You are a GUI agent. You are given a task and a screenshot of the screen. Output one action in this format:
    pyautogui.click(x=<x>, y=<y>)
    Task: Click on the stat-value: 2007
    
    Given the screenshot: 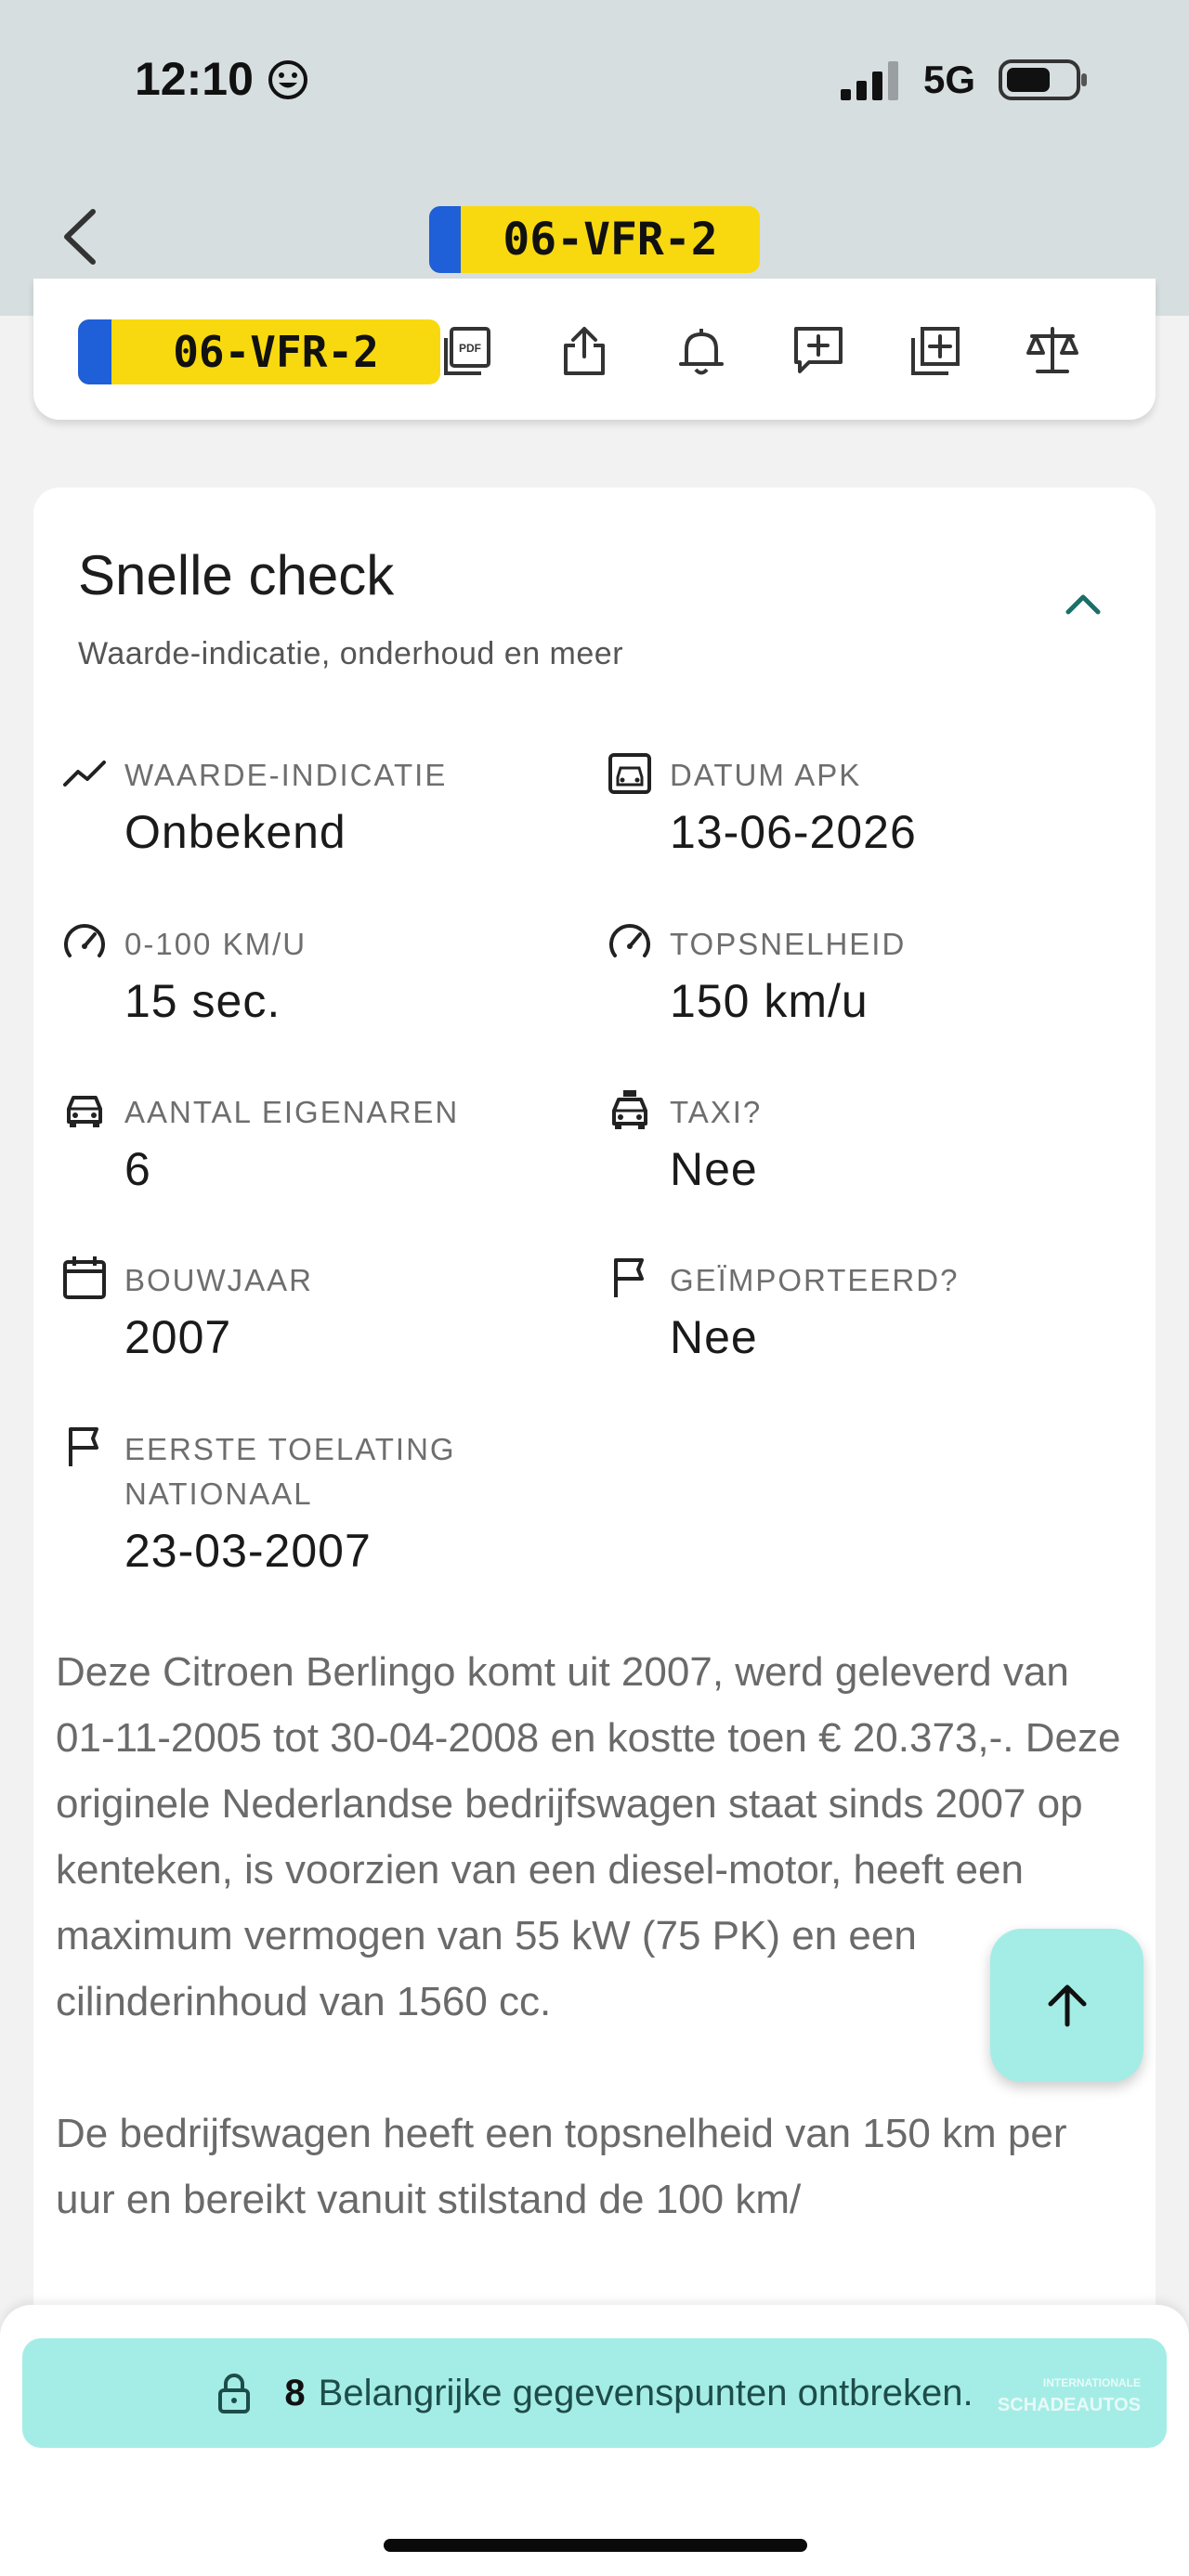 What is the action you would take?
    pyautogui.click(x=178, y=1337)
    